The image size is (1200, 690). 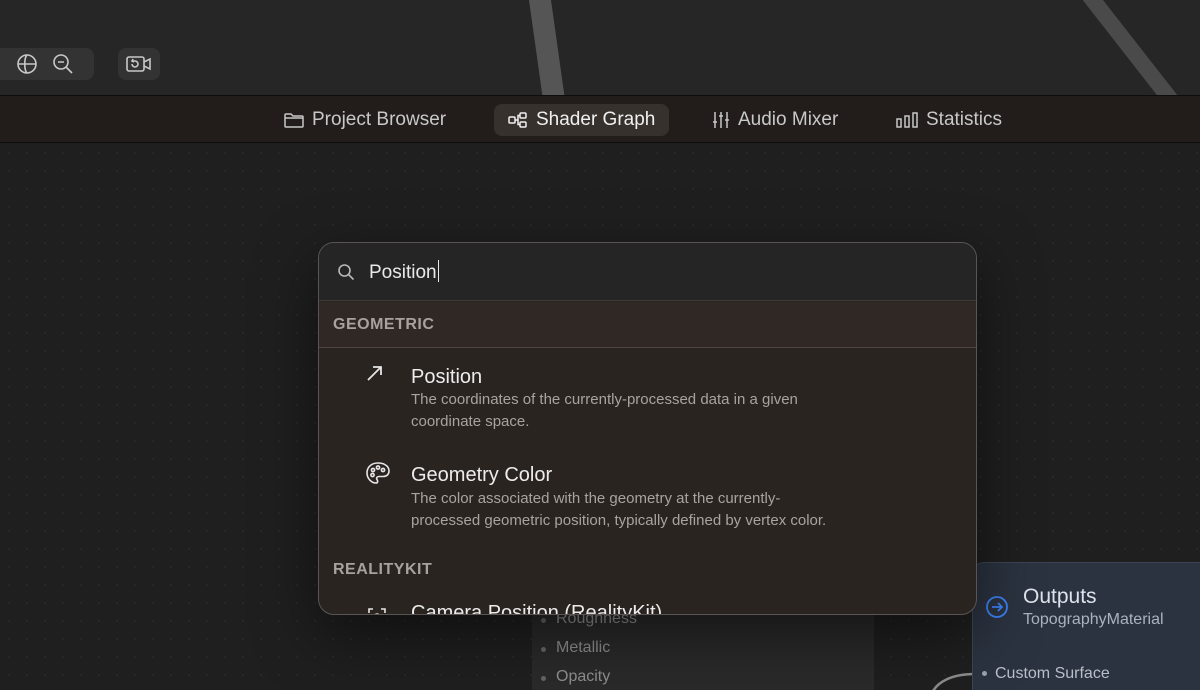 What do you see at coordinates (647, 570) in the screenshot?
I see `section-header-realitykit: REALITYKIT` at bounding box center [647, 570].